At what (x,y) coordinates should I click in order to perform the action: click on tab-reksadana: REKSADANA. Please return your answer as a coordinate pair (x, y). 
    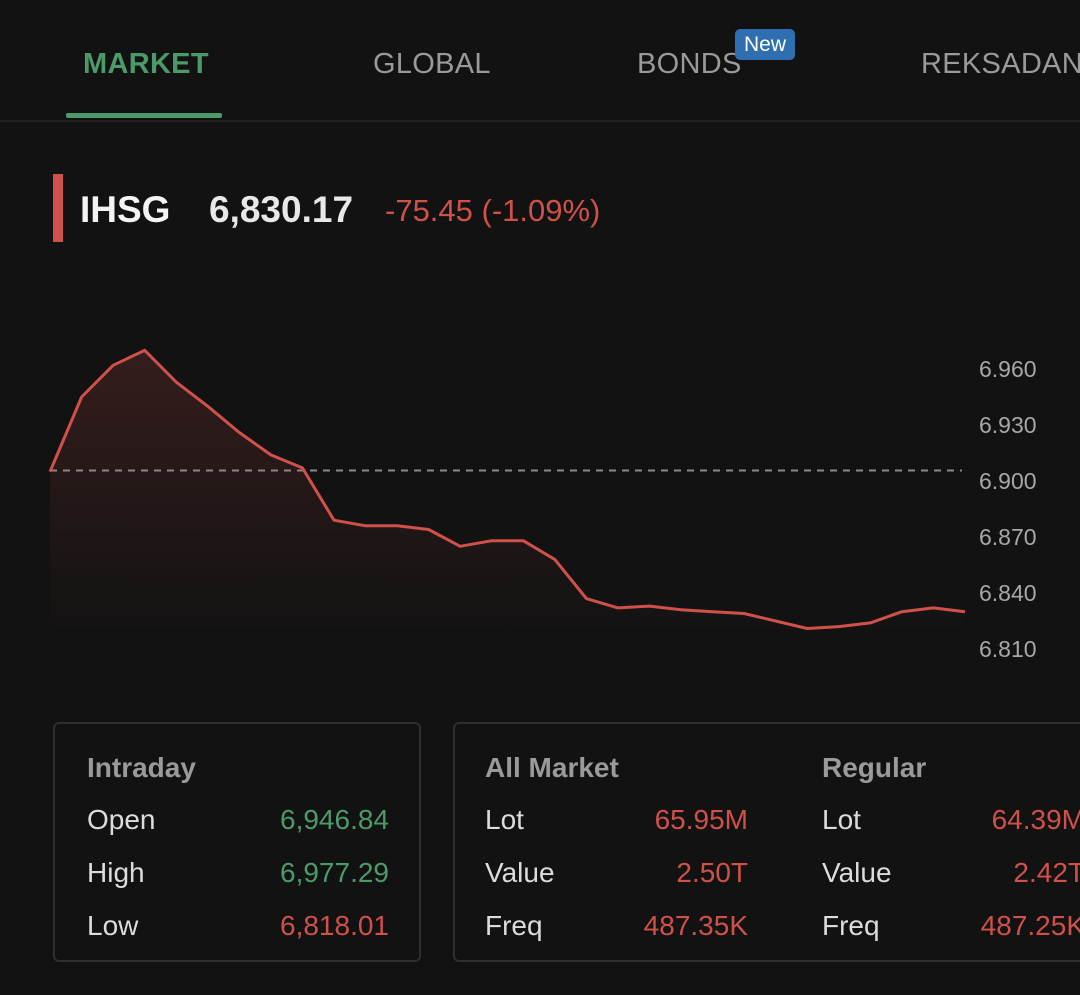
    Looking at the image, I should click on (1000, 64).